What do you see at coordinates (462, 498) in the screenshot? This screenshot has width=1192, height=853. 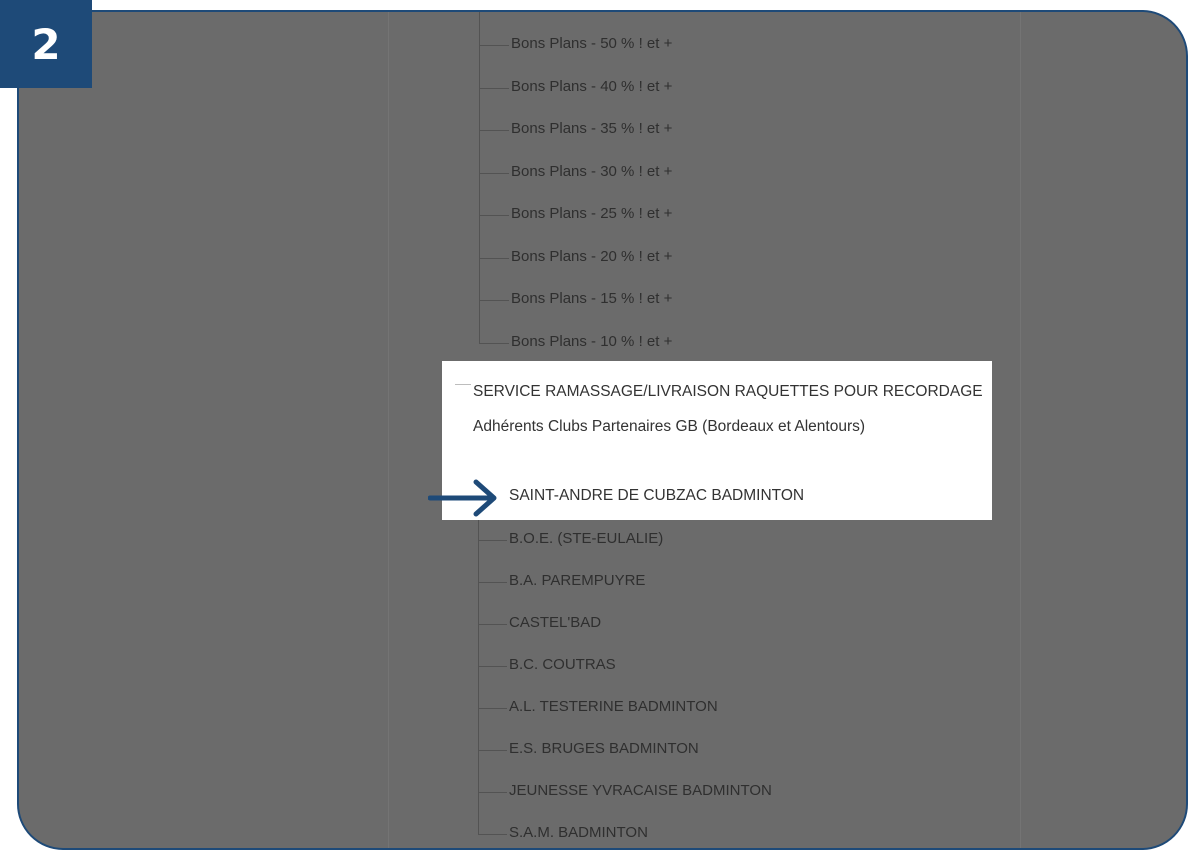 I see `arrow-right-icon` at bounding box center [462, 498].